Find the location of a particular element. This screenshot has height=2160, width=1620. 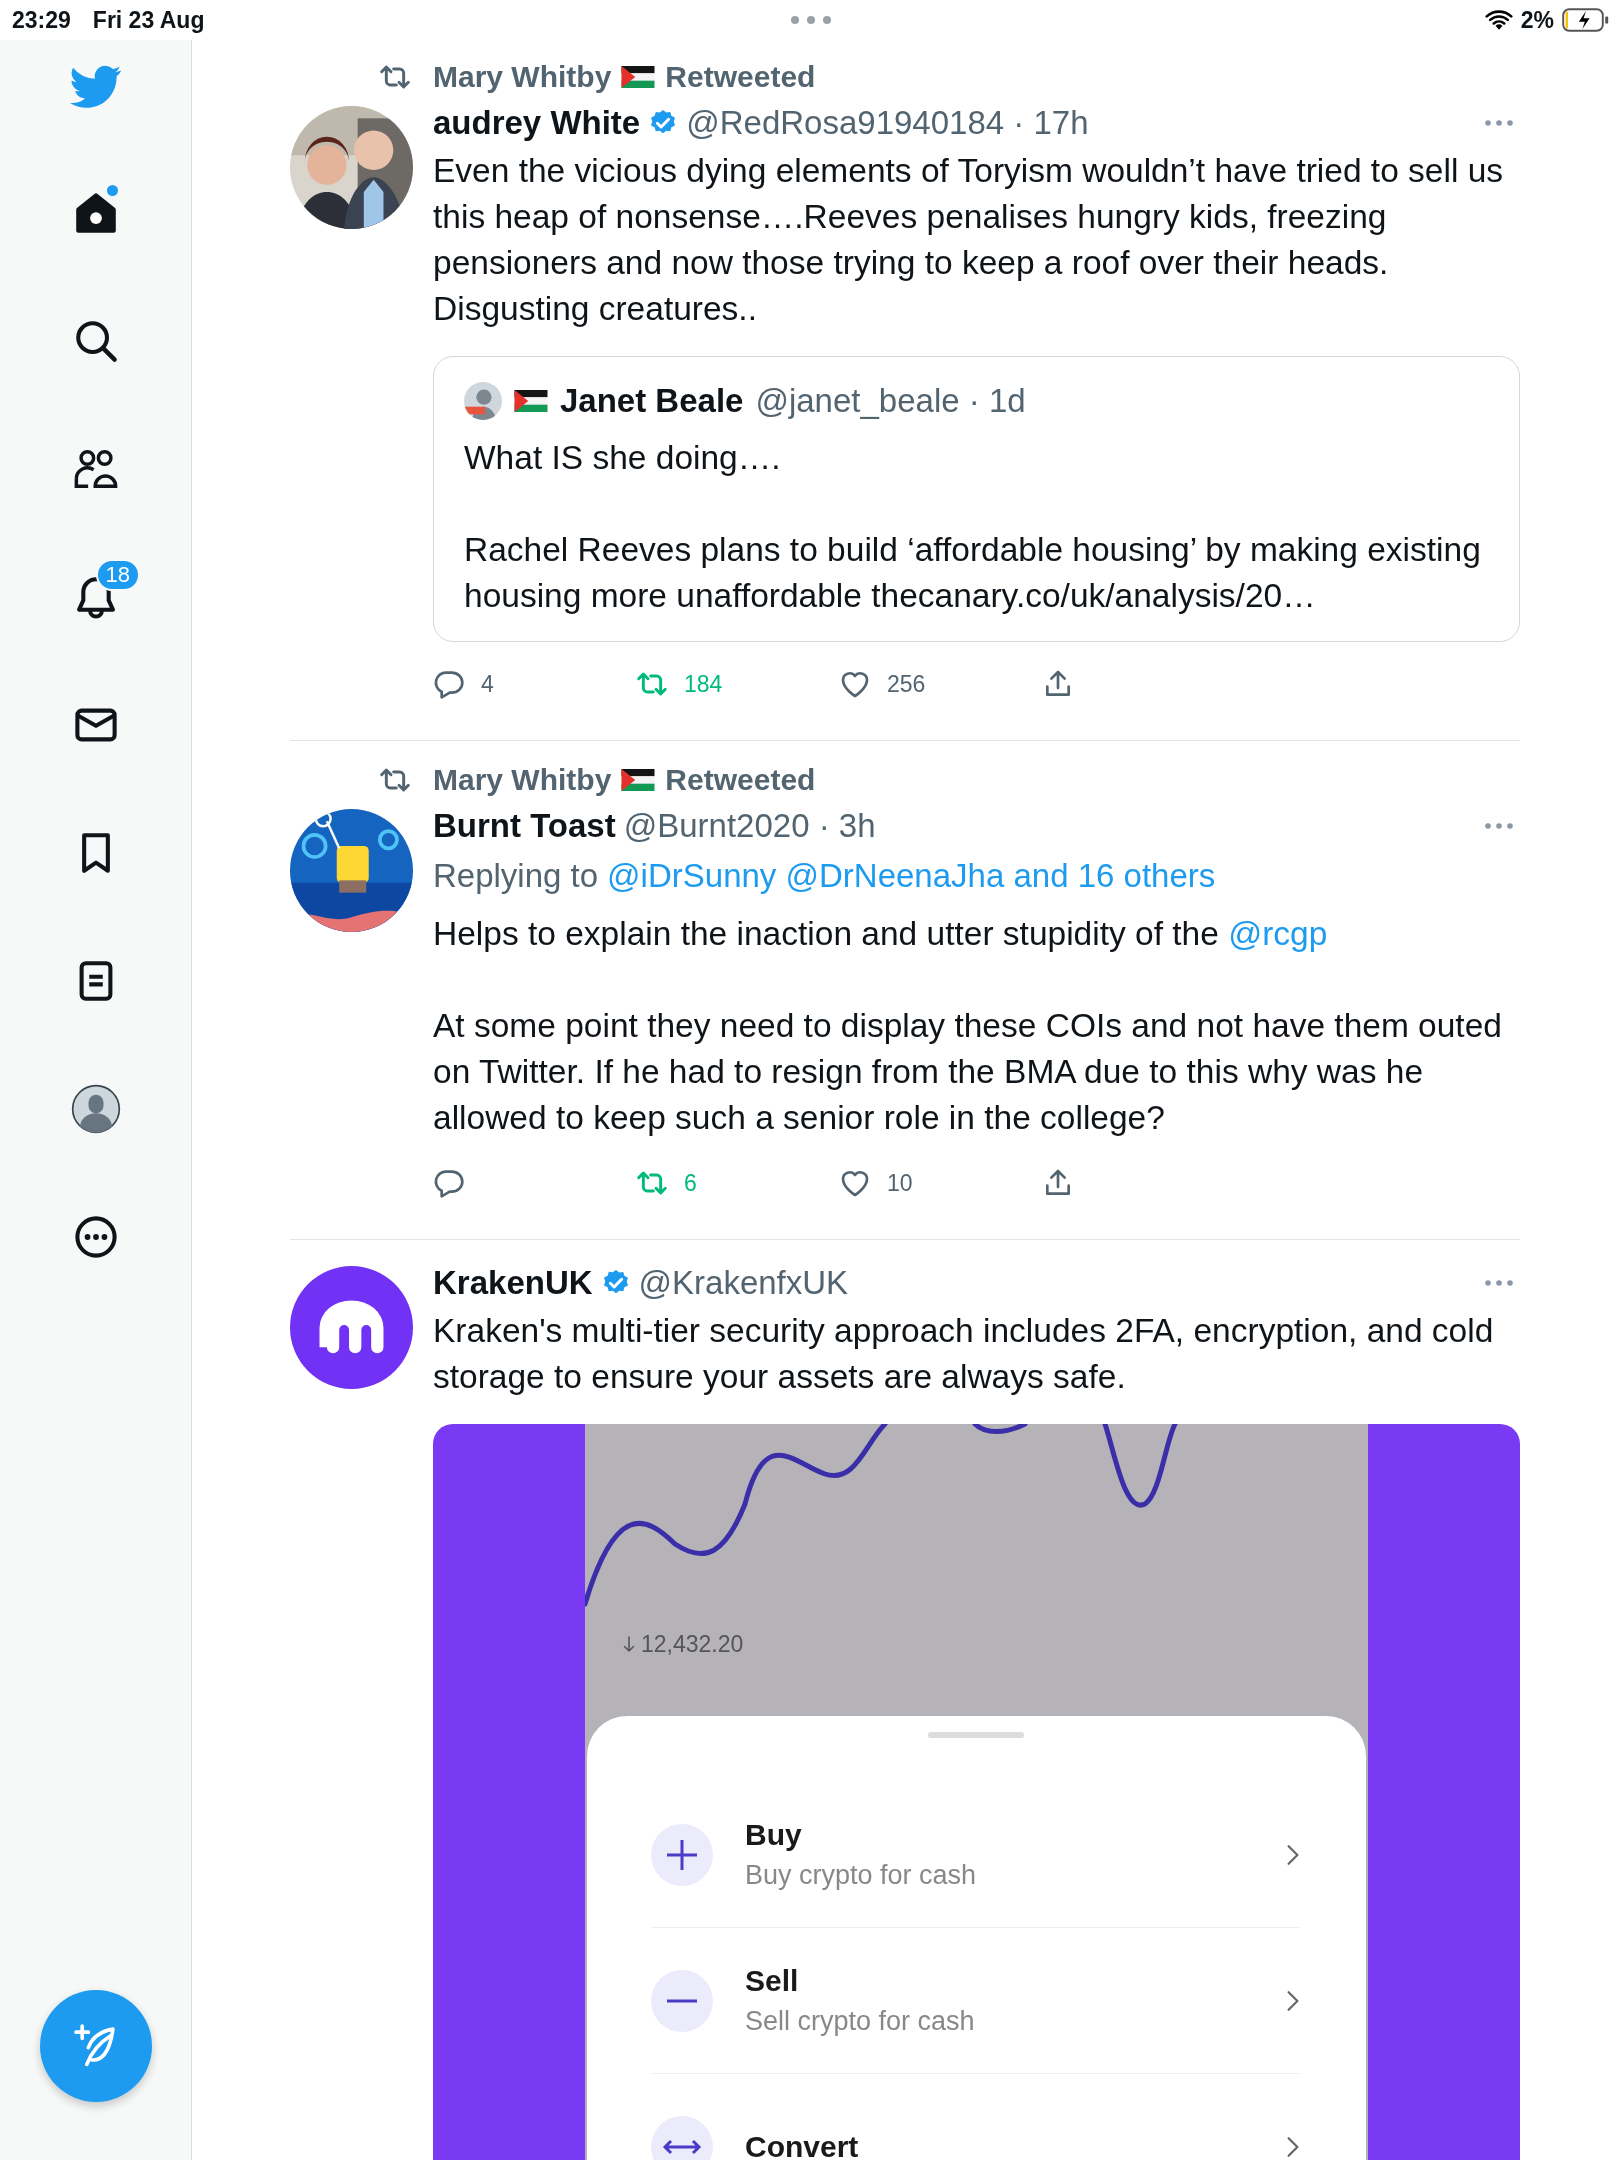

option-title: Buy is located at coordinates (774, 1835).